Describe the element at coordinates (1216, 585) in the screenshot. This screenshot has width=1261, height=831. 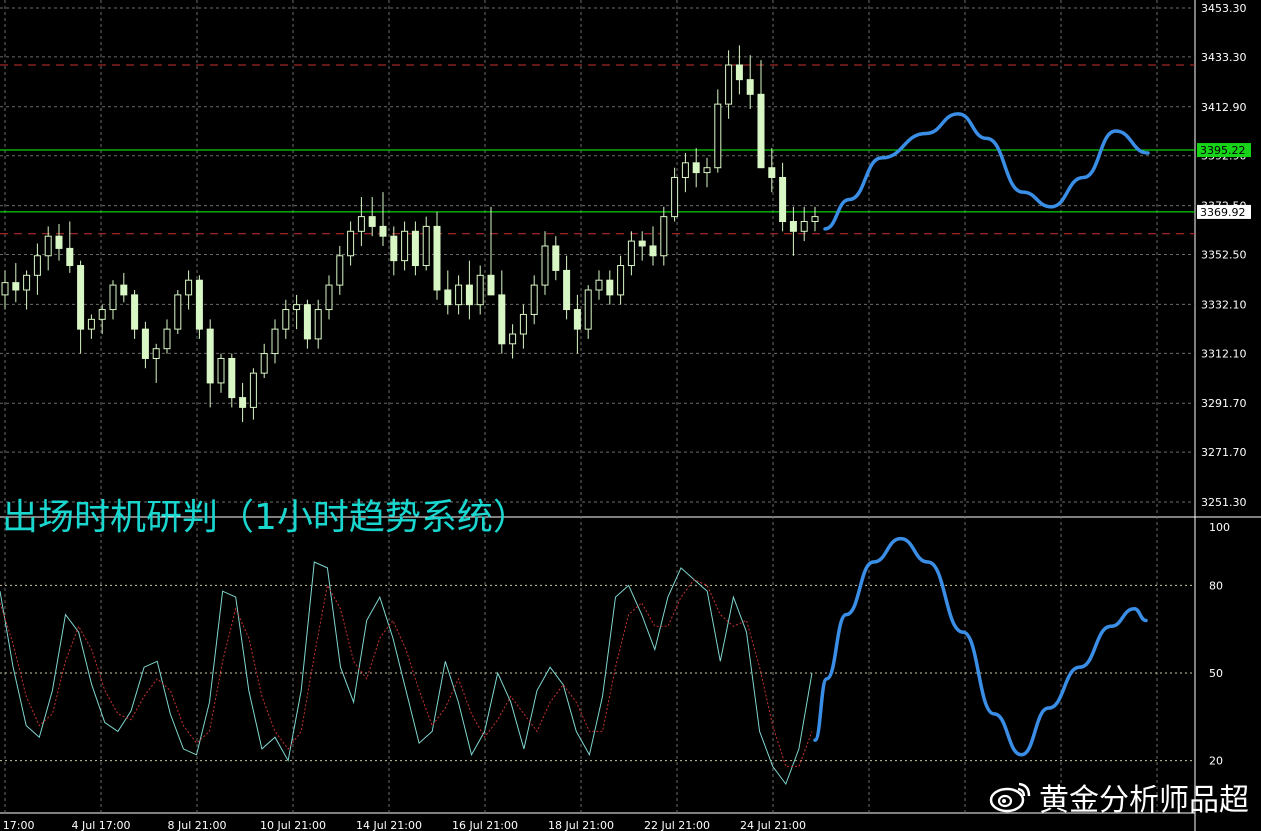
I see `osc-tick-label: 80` at that location.